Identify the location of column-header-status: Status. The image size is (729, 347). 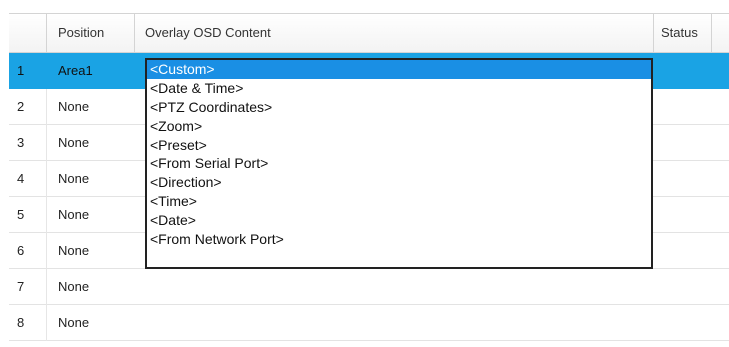
(679, 33).